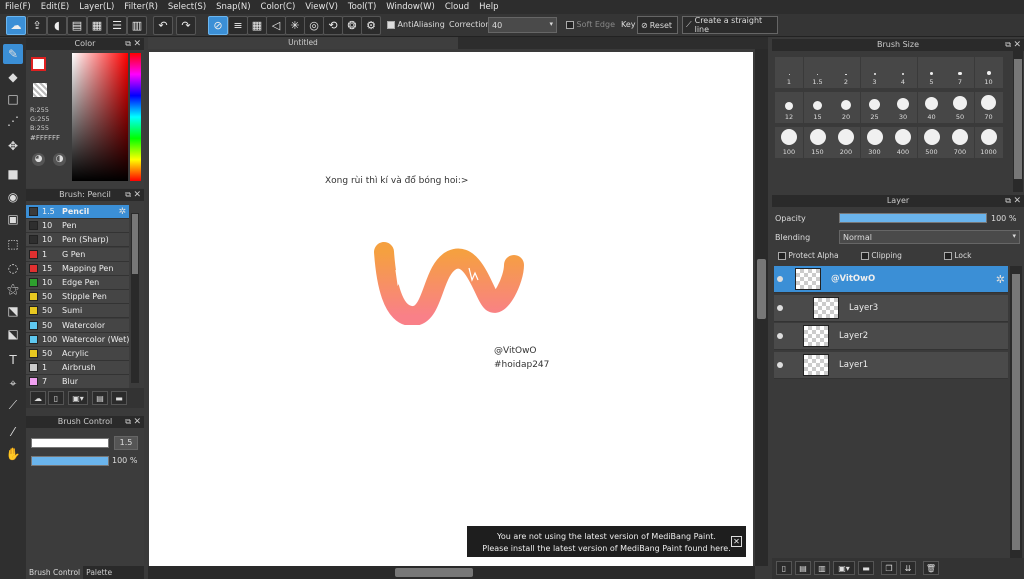 The width and height of the screenshot is (1024, 579). I want to click on tab-palette: Palette, so click(99, 572).